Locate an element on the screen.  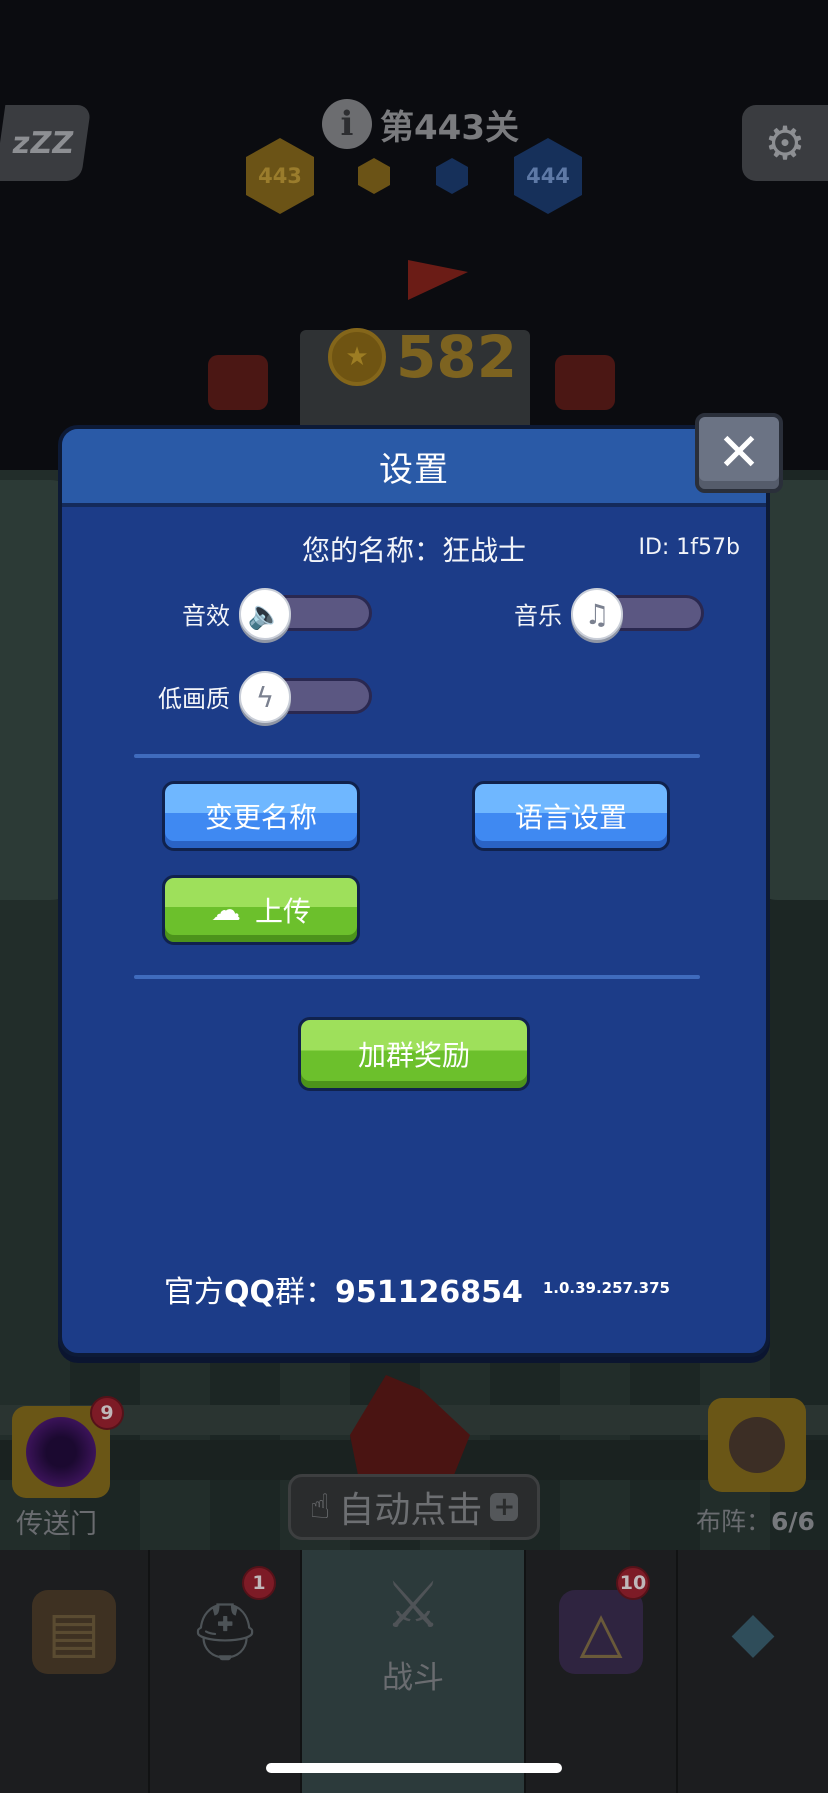
tab-battle: ⚔ 战斗 is located at coordinates (414, 1671).